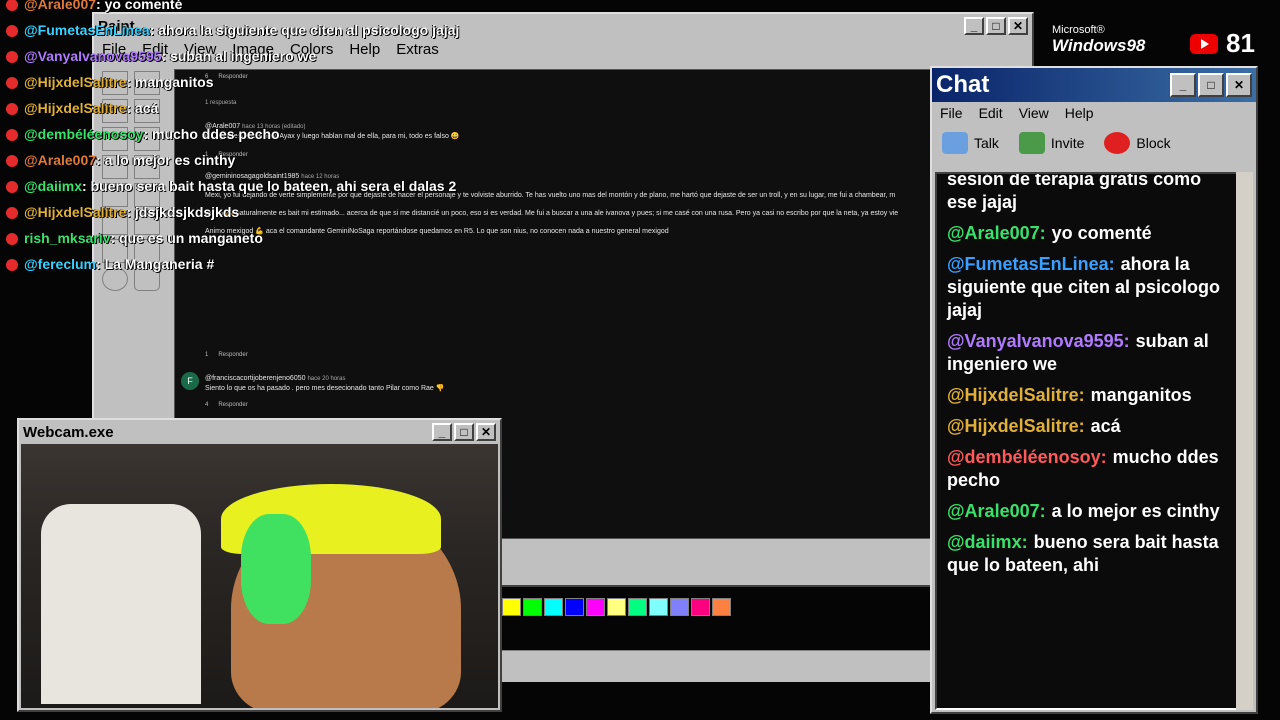 The height and width of the screenshot is (720, 1280). What do you see at coordinates (60, 264) in the screenshot?
I see `overlay-username: @fereclum` at bounding box center [60, 264].